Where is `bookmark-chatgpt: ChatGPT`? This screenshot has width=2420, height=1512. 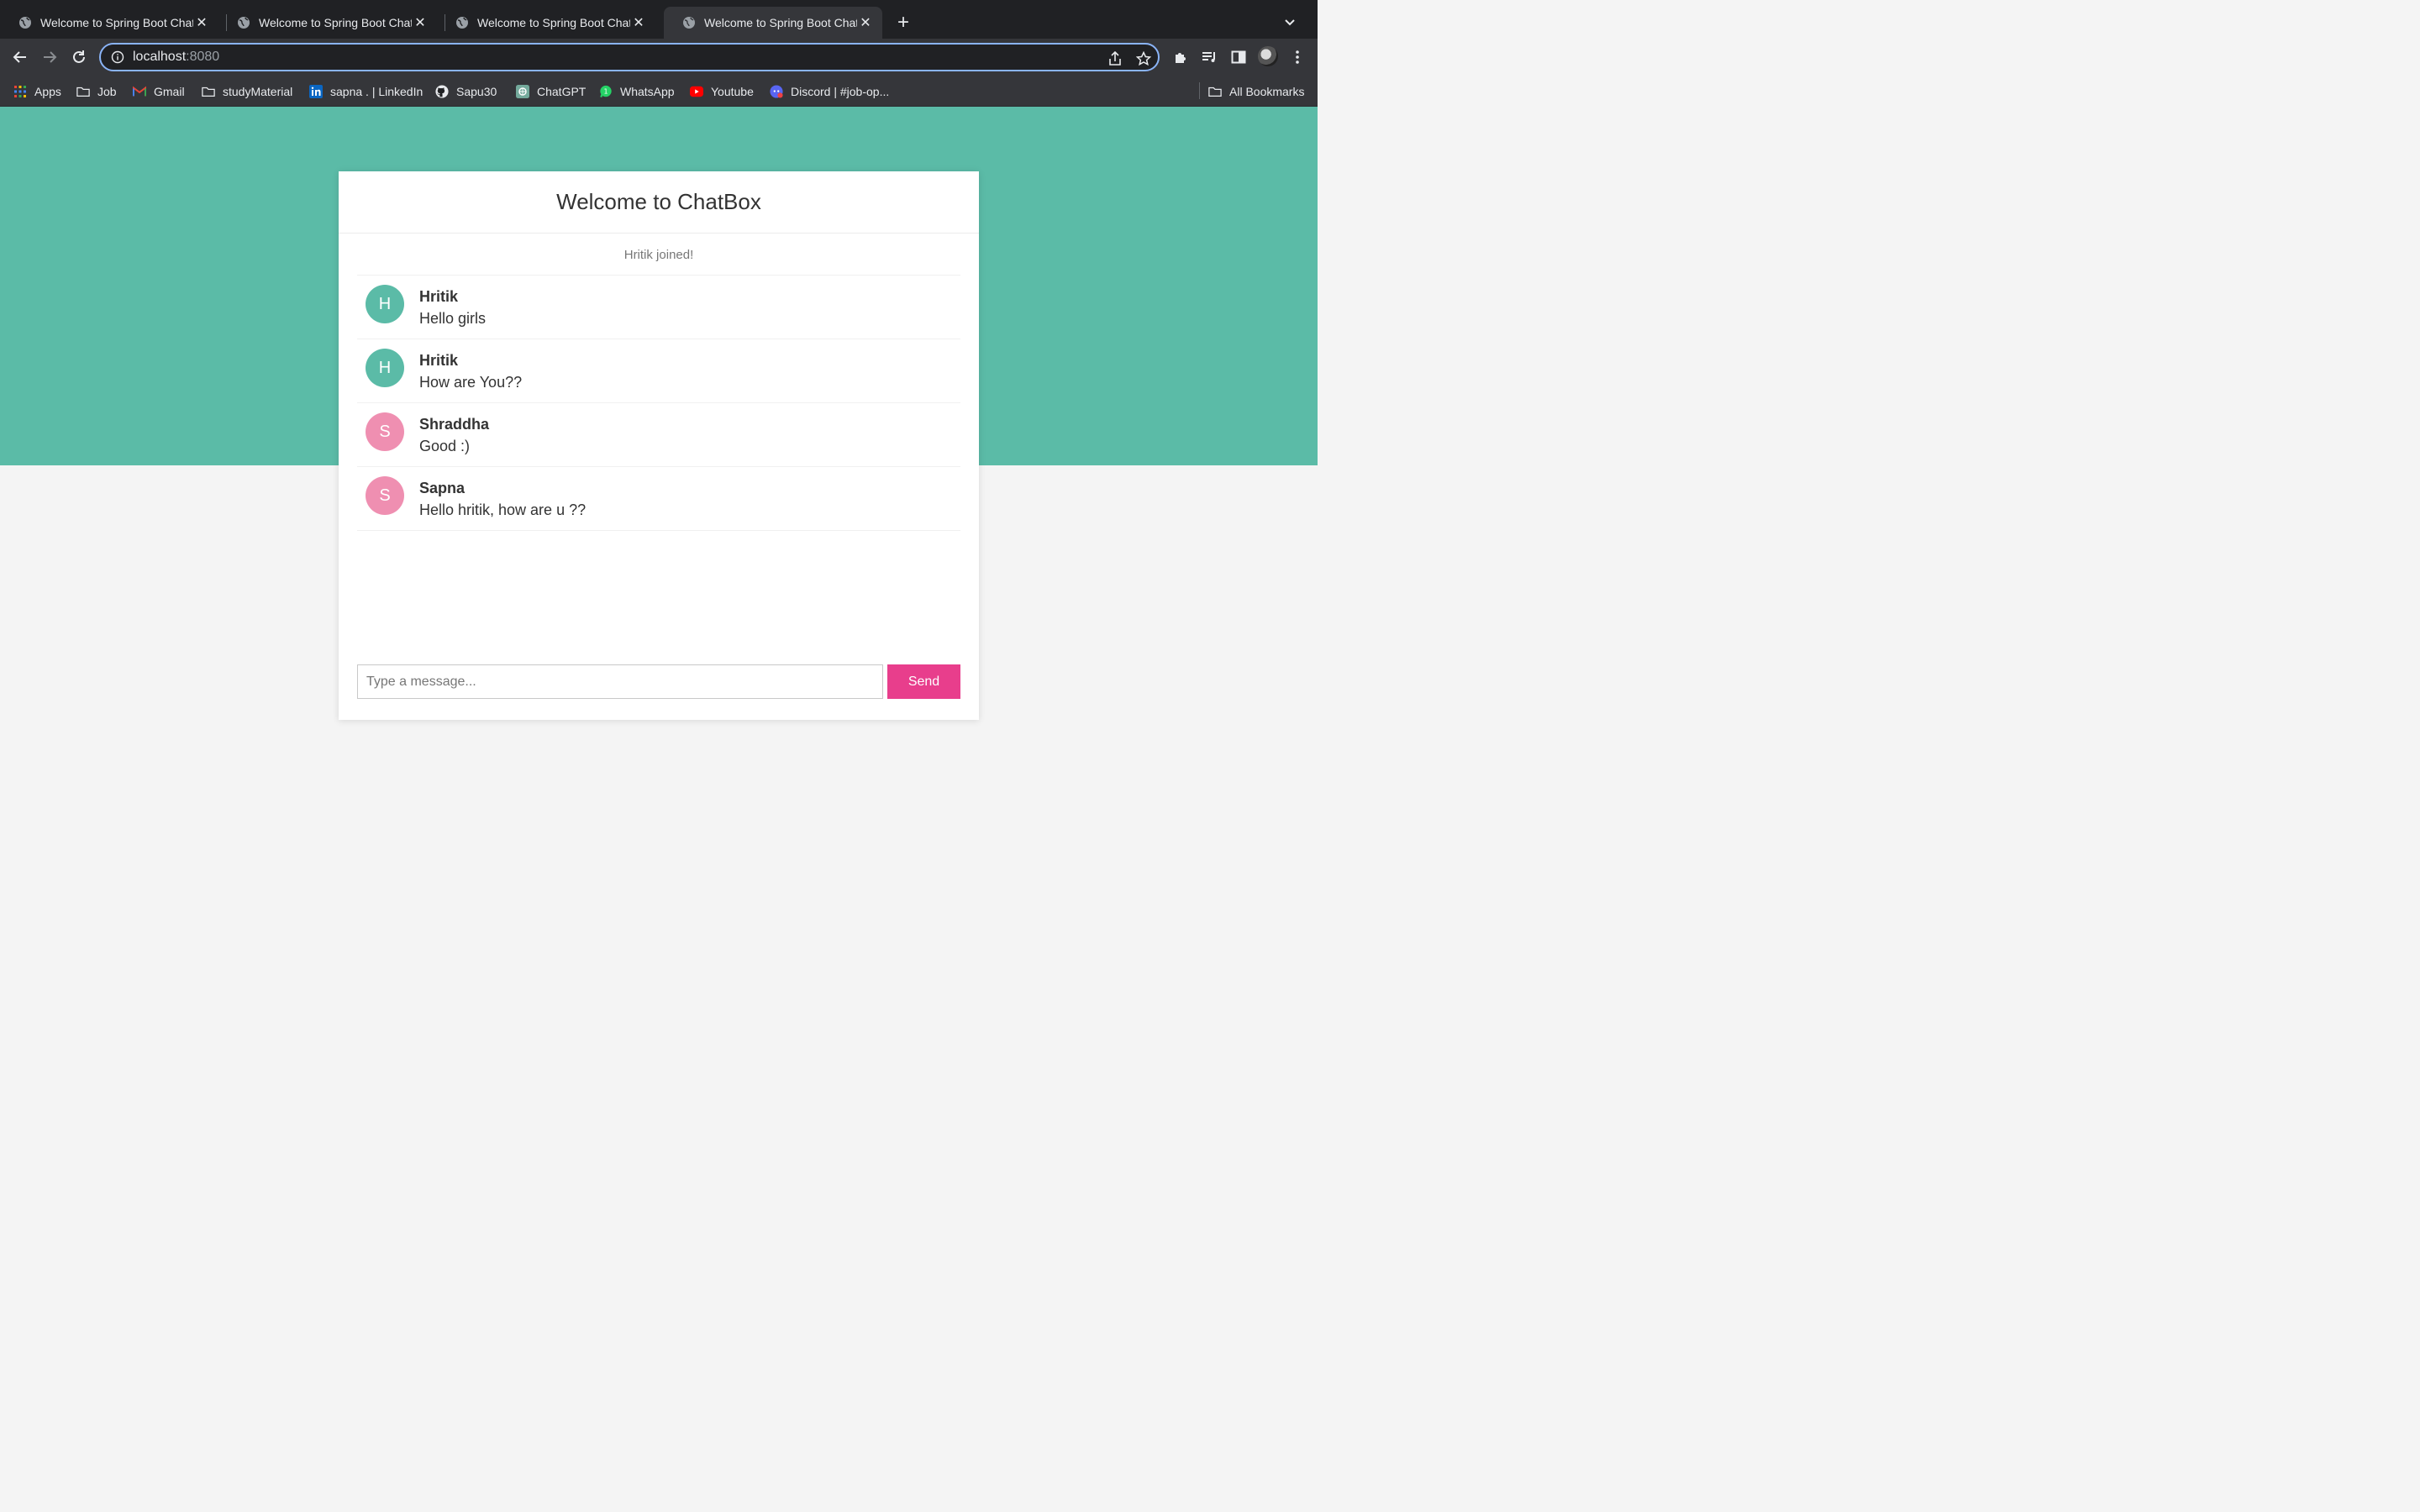 bookmark-chatgpt: ChatGPT is located at coordinates (551, 91).